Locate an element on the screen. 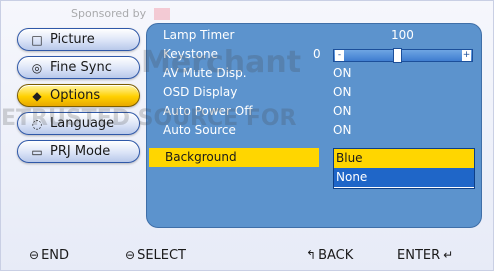 Image resolution: width=494 pixels, height=271 pixels. row-auto-source: Auto Source ON is located at coordinates (314, 130).